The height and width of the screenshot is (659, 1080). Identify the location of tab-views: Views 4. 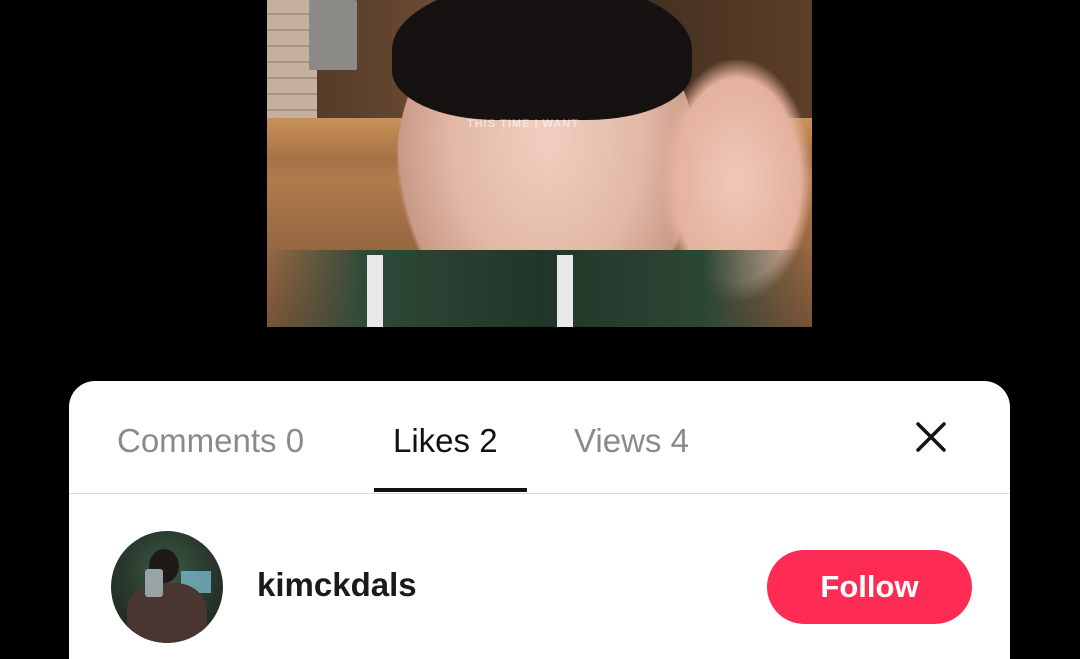
(631, 441).